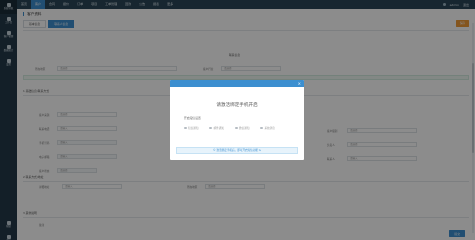 Image resolution: width=475 pixels, height=240 pixels. I want to click on close-icon: ×, so click(299, 83).